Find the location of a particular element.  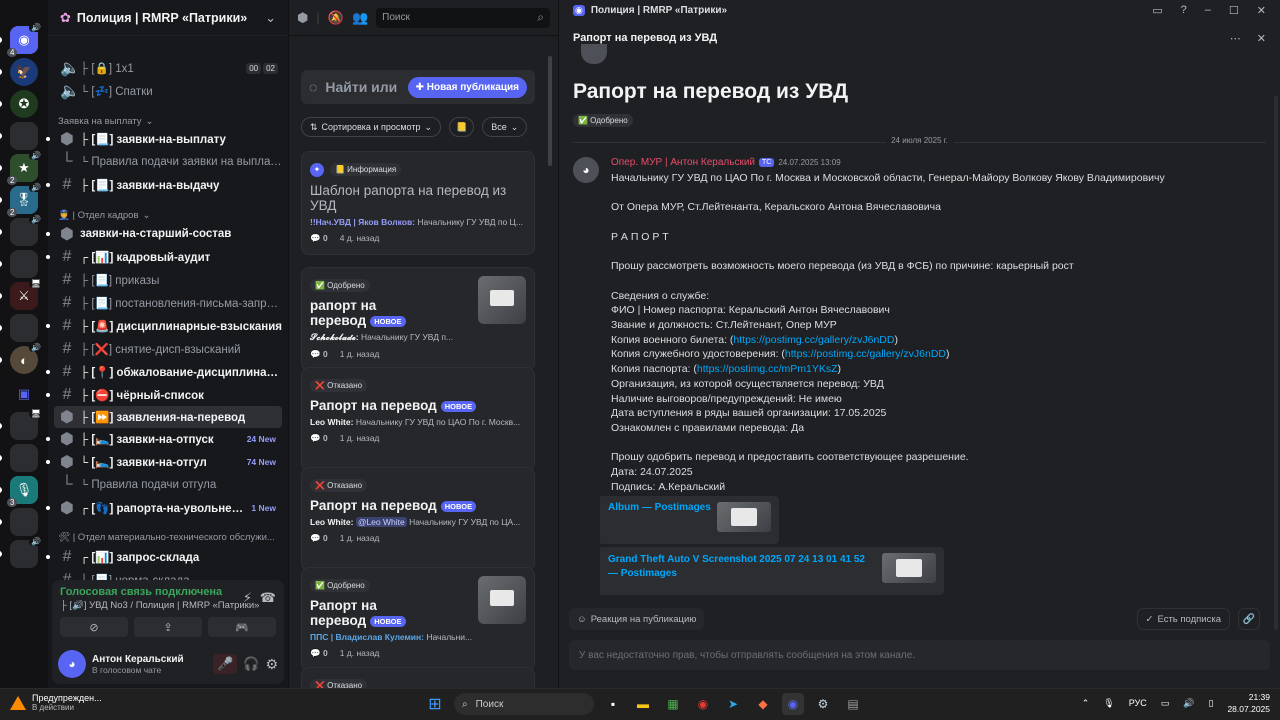

server-icon-star: ★ 🔊 2 is located at coordinates (25, 168).